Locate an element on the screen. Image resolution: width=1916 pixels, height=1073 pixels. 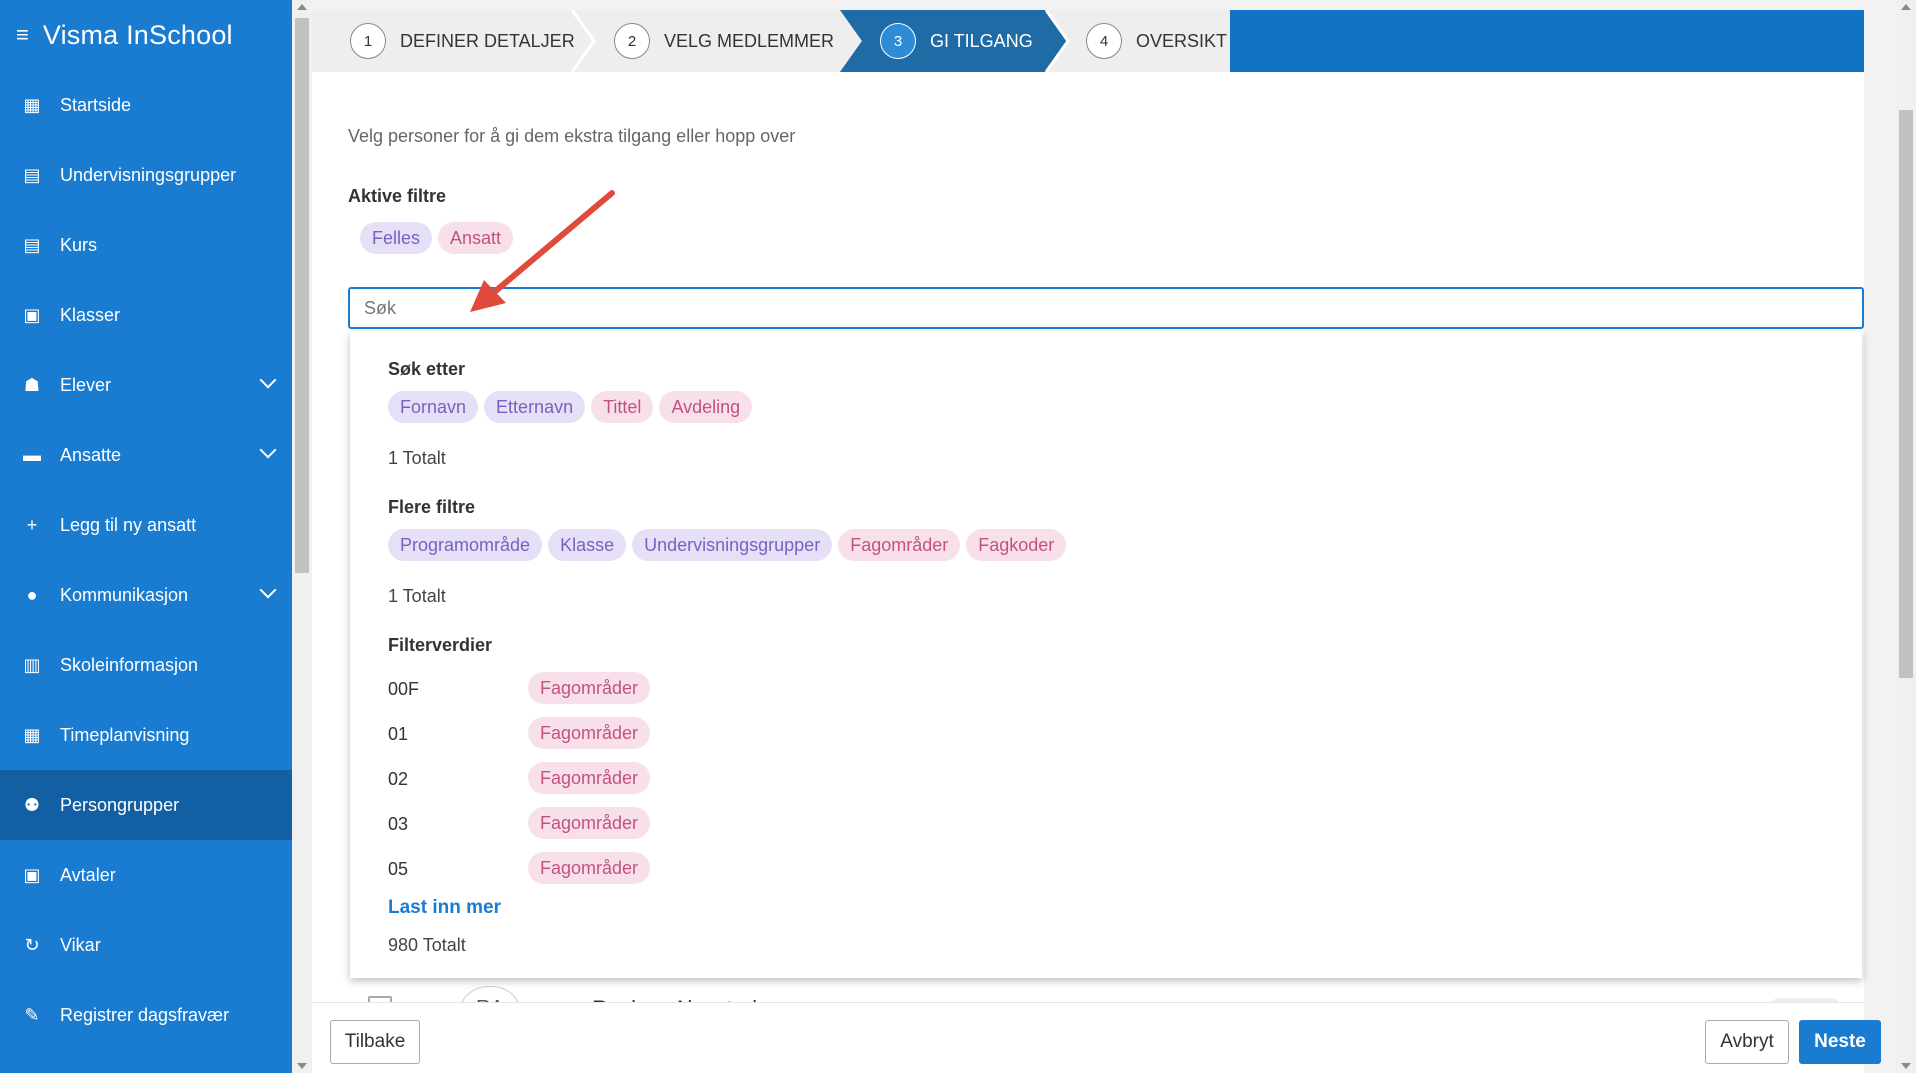
presentation-icon: ▣ is located at coordinates (32, 314).